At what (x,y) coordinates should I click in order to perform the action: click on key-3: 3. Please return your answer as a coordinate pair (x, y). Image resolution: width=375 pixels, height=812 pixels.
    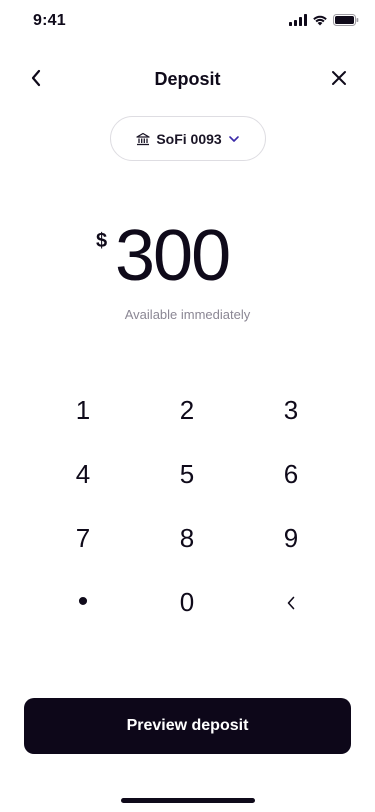
    Looking at the image, I should click on (291, 410).